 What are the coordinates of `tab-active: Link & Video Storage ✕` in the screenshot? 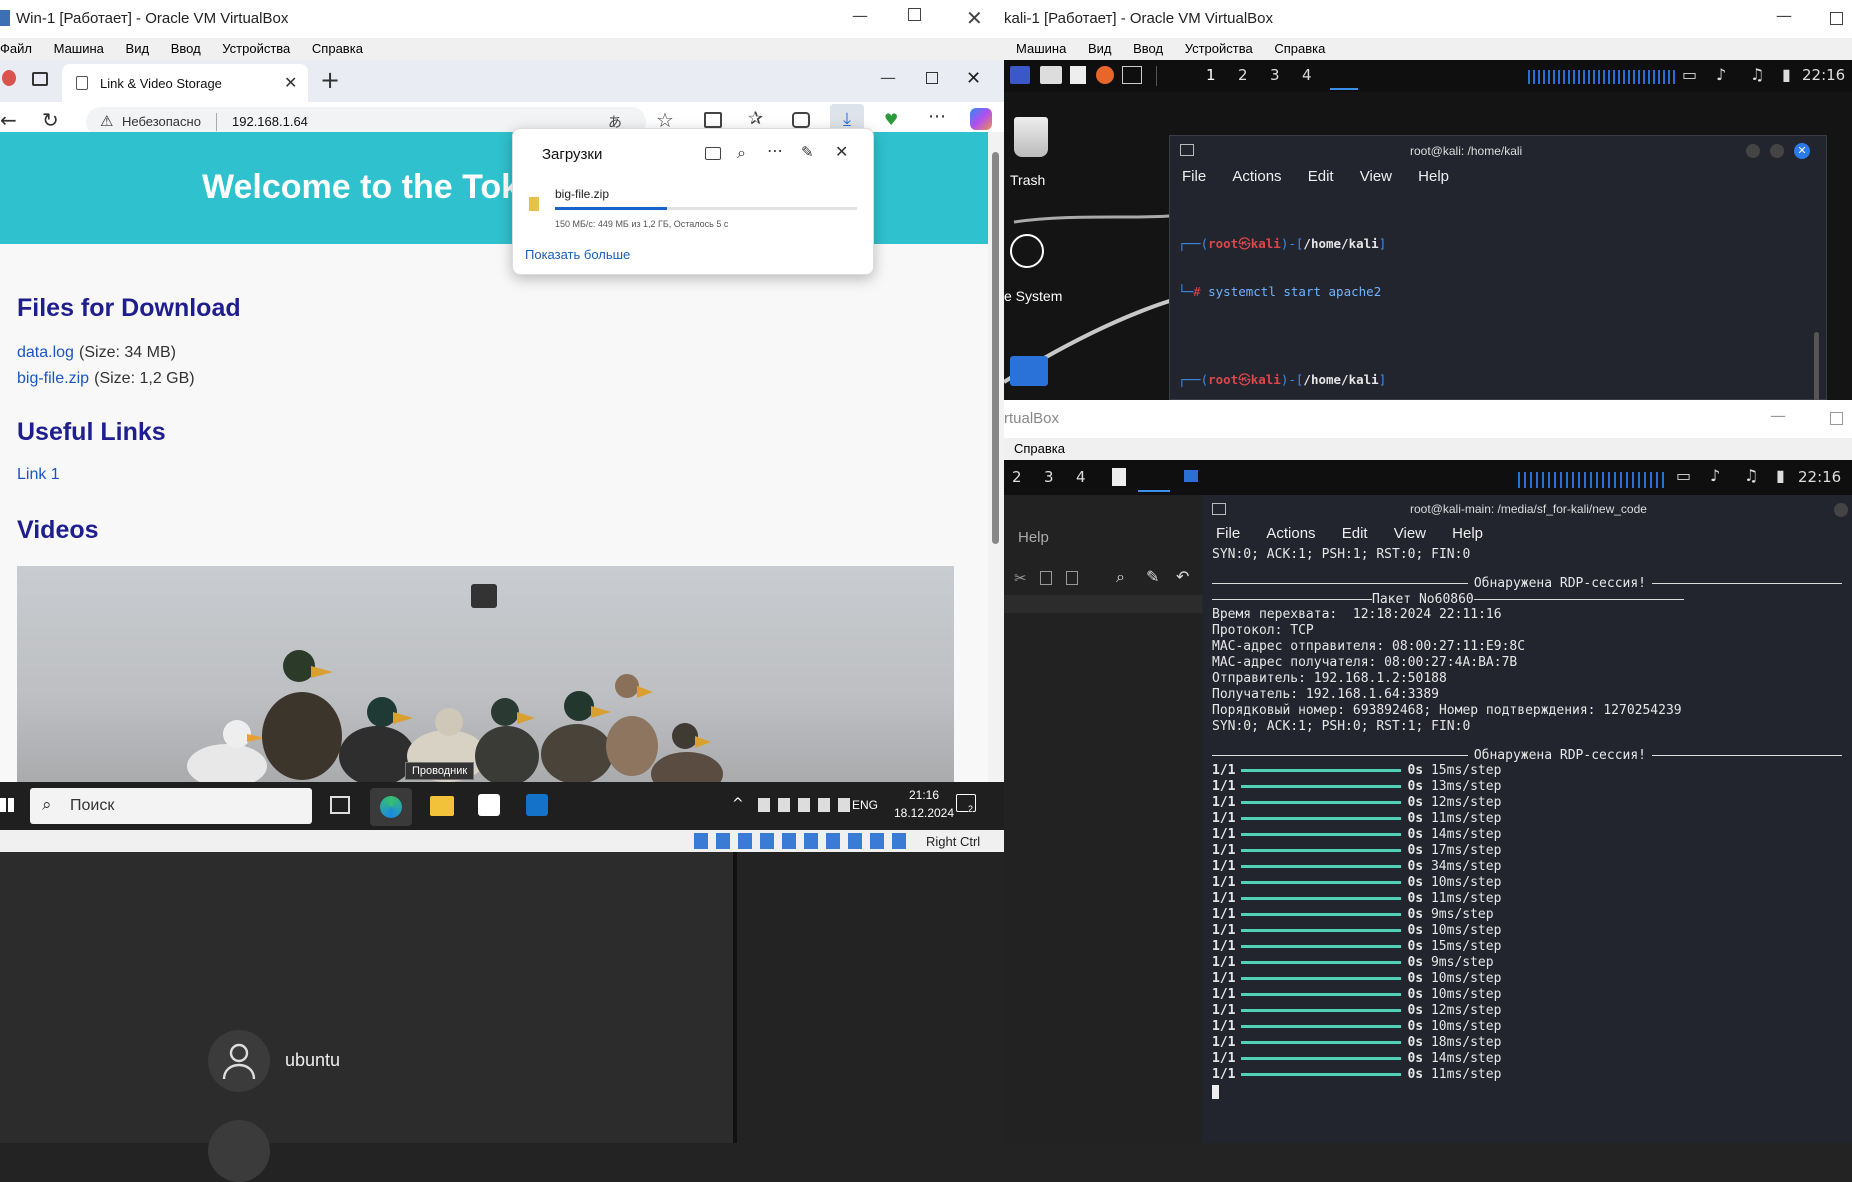 It's located at (185, 83).